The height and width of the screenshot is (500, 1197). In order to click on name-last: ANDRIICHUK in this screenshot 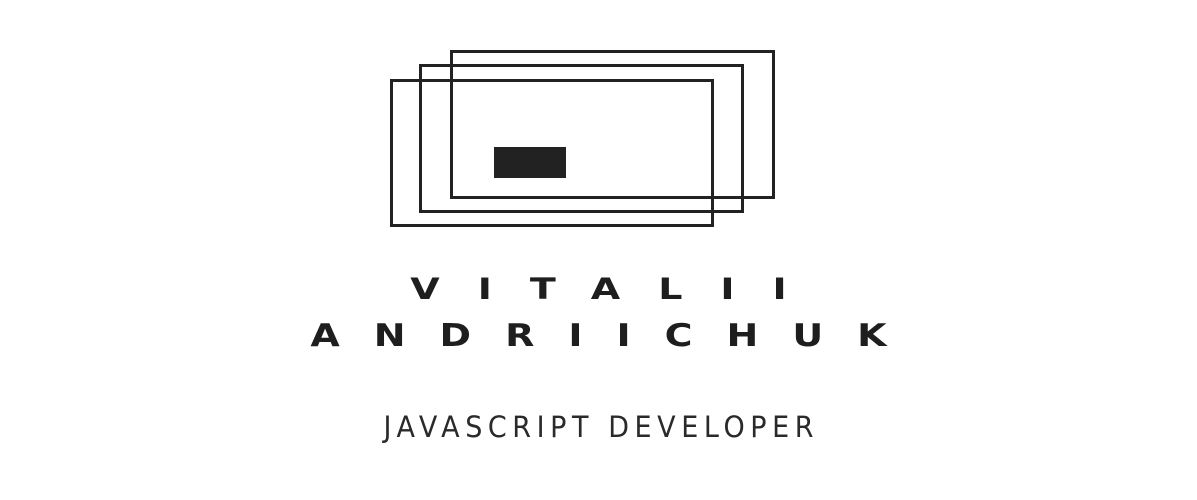, I will do `click(615, 335)`.